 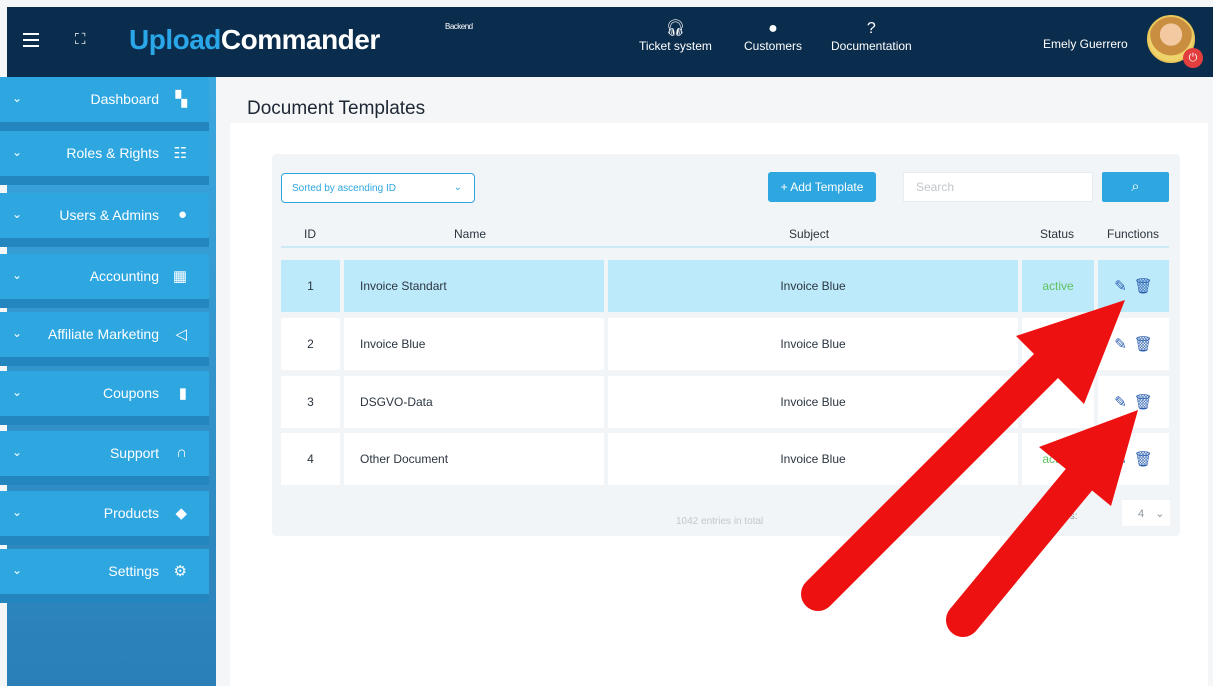 I want to click on annotation-arrows, so click(x=969, y=468).